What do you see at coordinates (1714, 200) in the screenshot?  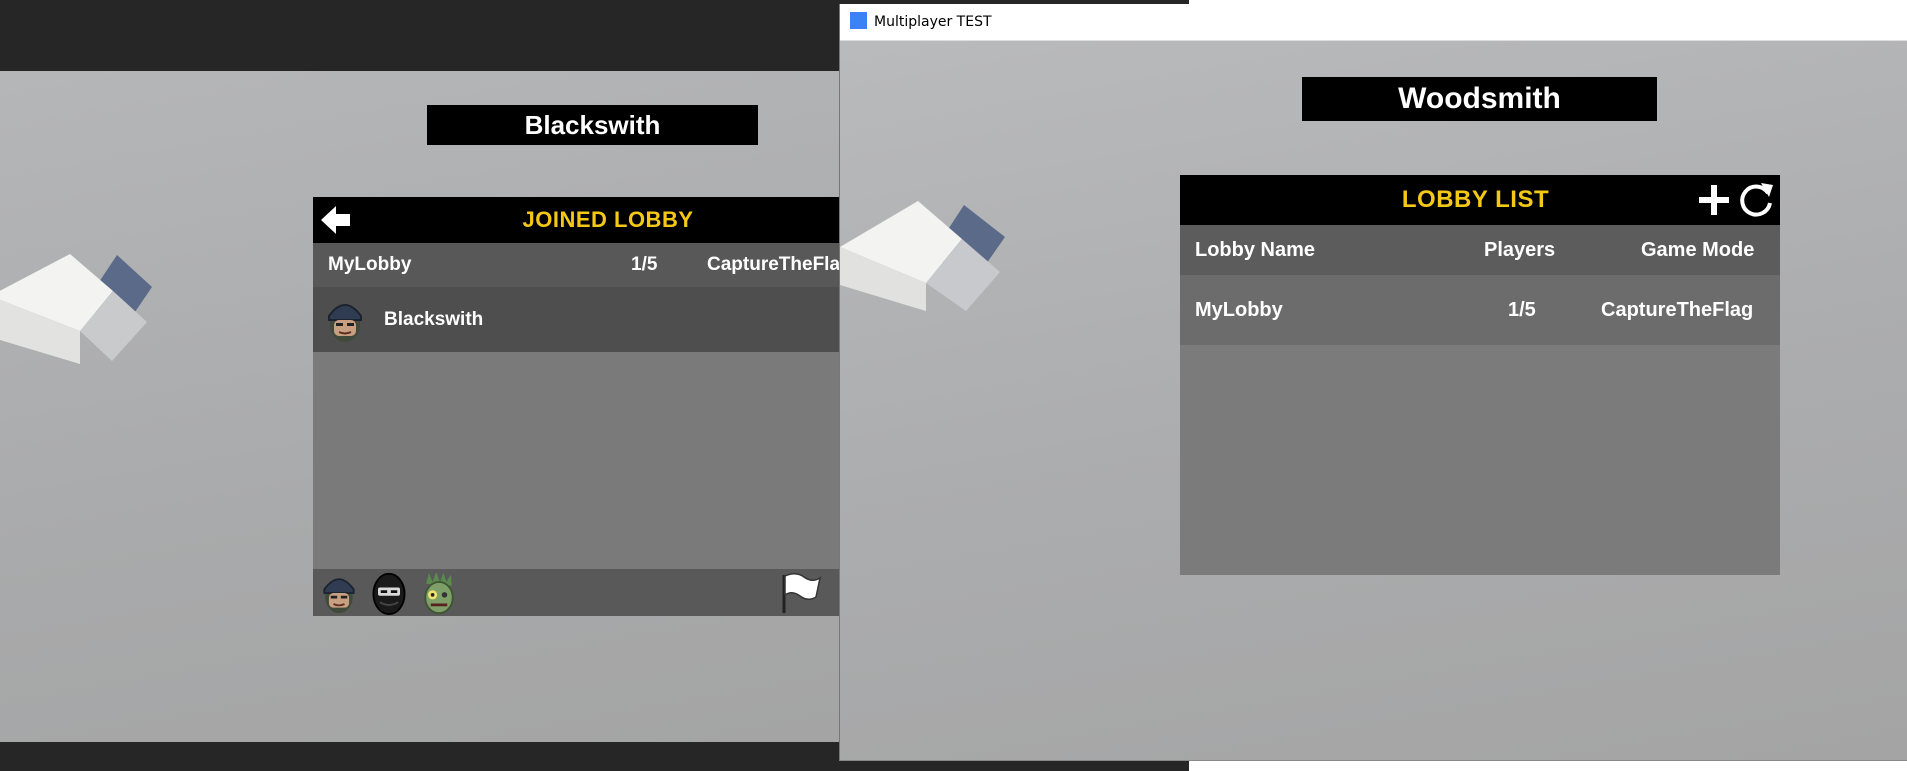 I see `plus-icon` at bounding box center [1714, 200].